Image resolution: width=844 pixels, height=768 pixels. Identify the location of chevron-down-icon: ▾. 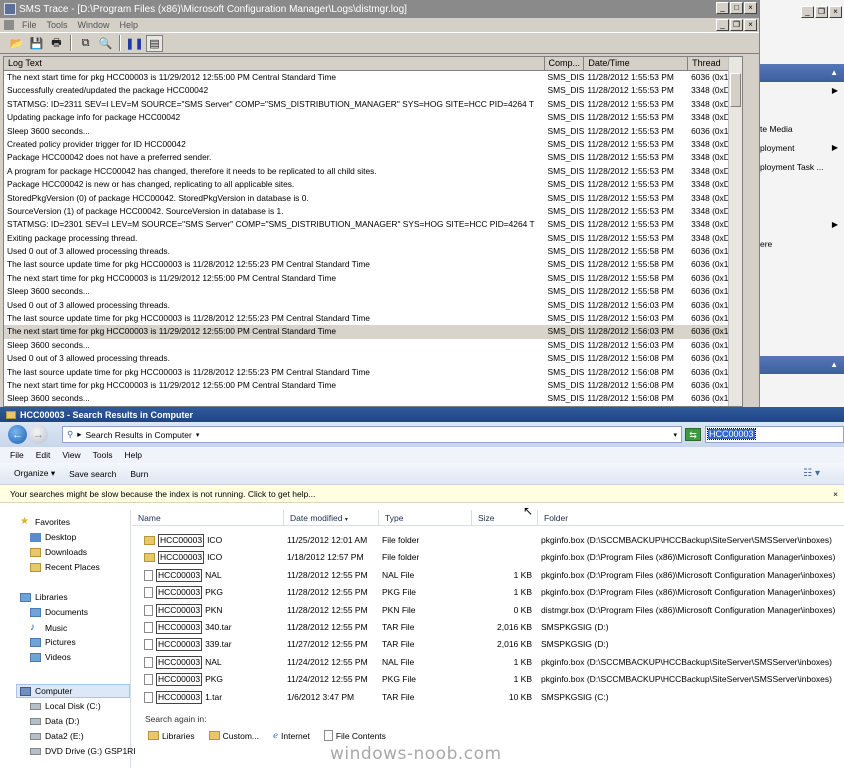
(198, 435).